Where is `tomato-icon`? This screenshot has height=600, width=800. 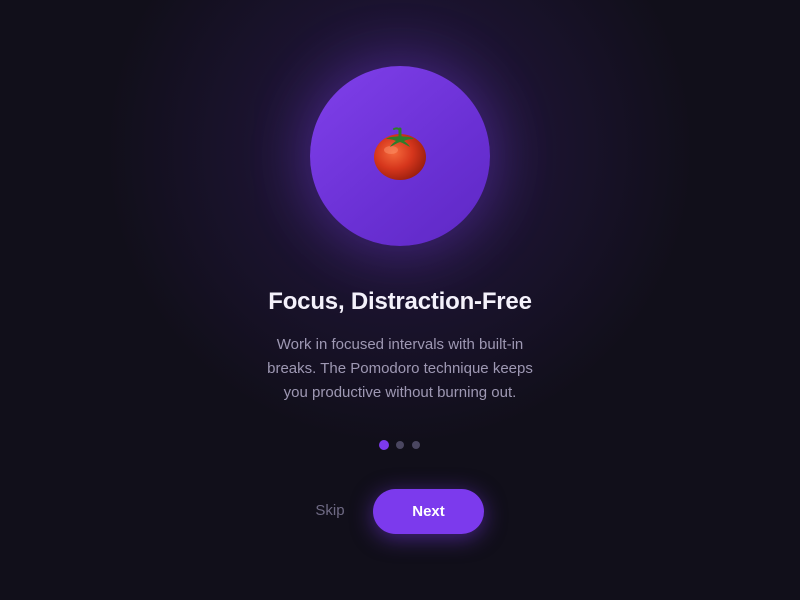 tomato-icon is located at coordinates (400, 153).